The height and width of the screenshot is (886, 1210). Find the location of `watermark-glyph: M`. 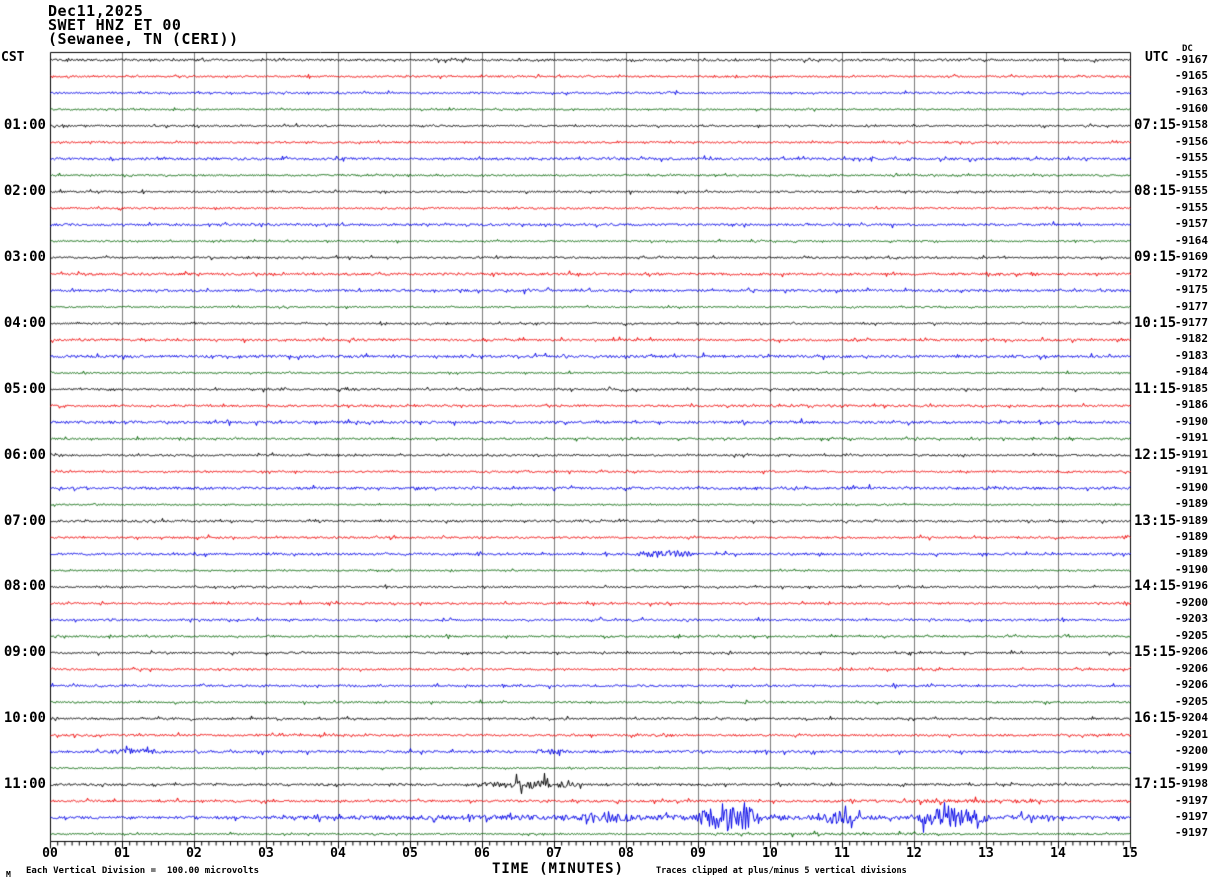

watermark-glyph: M is located at coordinates (8, 874).